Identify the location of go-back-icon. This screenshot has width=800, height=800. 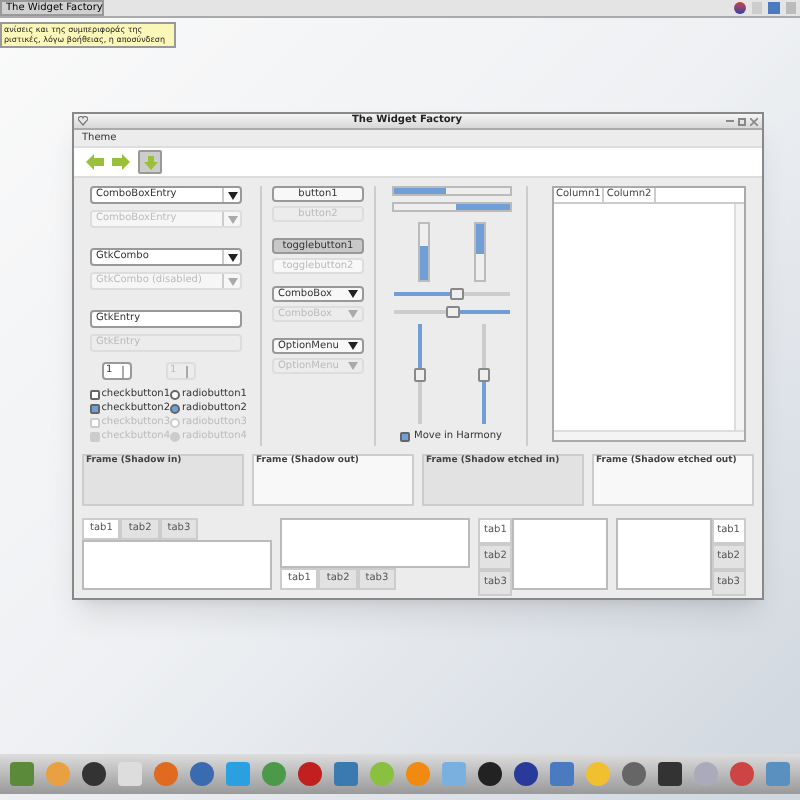
(95, 162).